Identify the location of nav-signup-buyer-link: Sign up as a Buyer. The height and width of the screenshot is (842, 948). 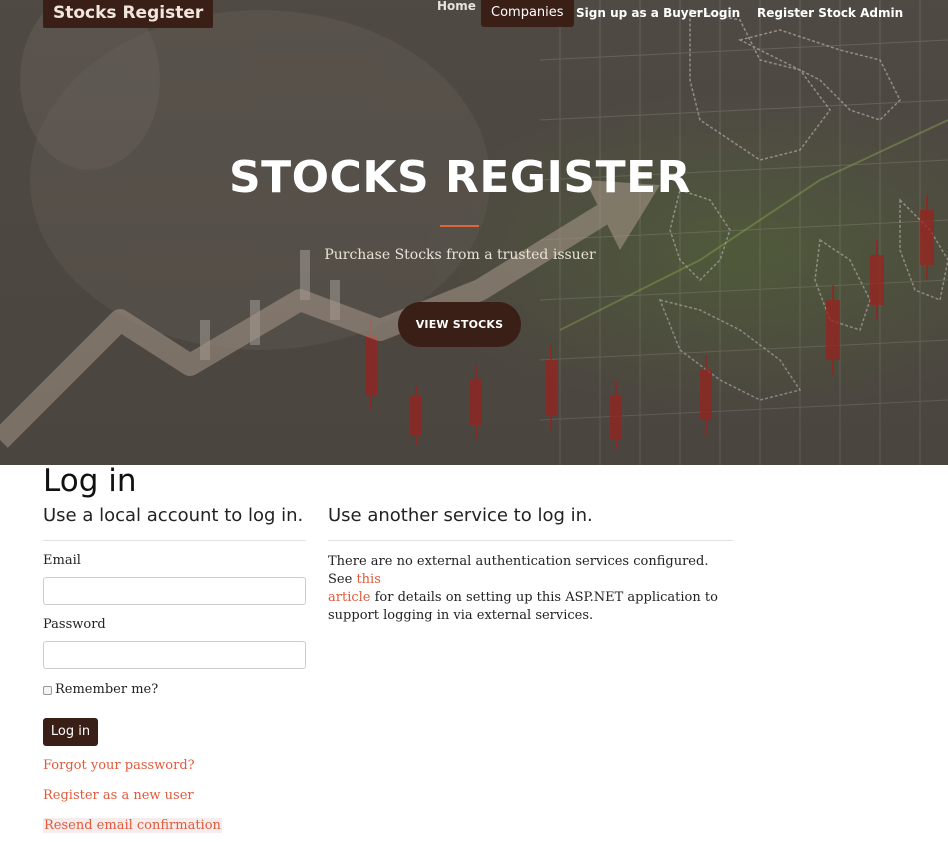
(639, 13).